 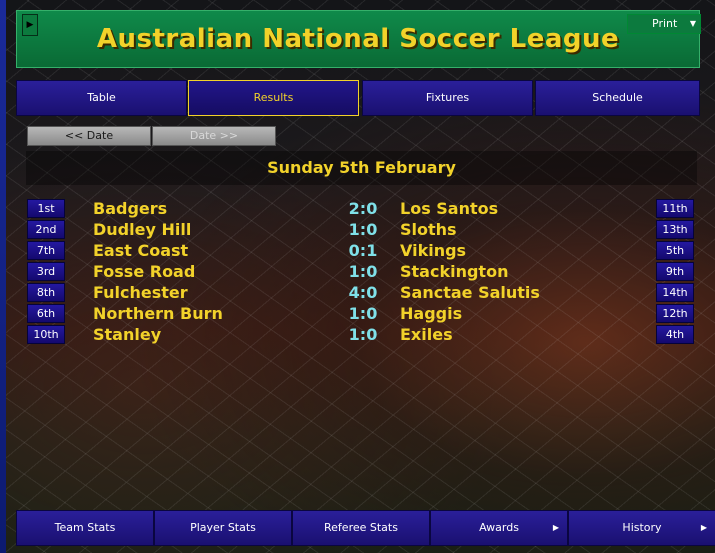 I want to click on day-header: Sunday 5th February, so click(x=361, y=168).